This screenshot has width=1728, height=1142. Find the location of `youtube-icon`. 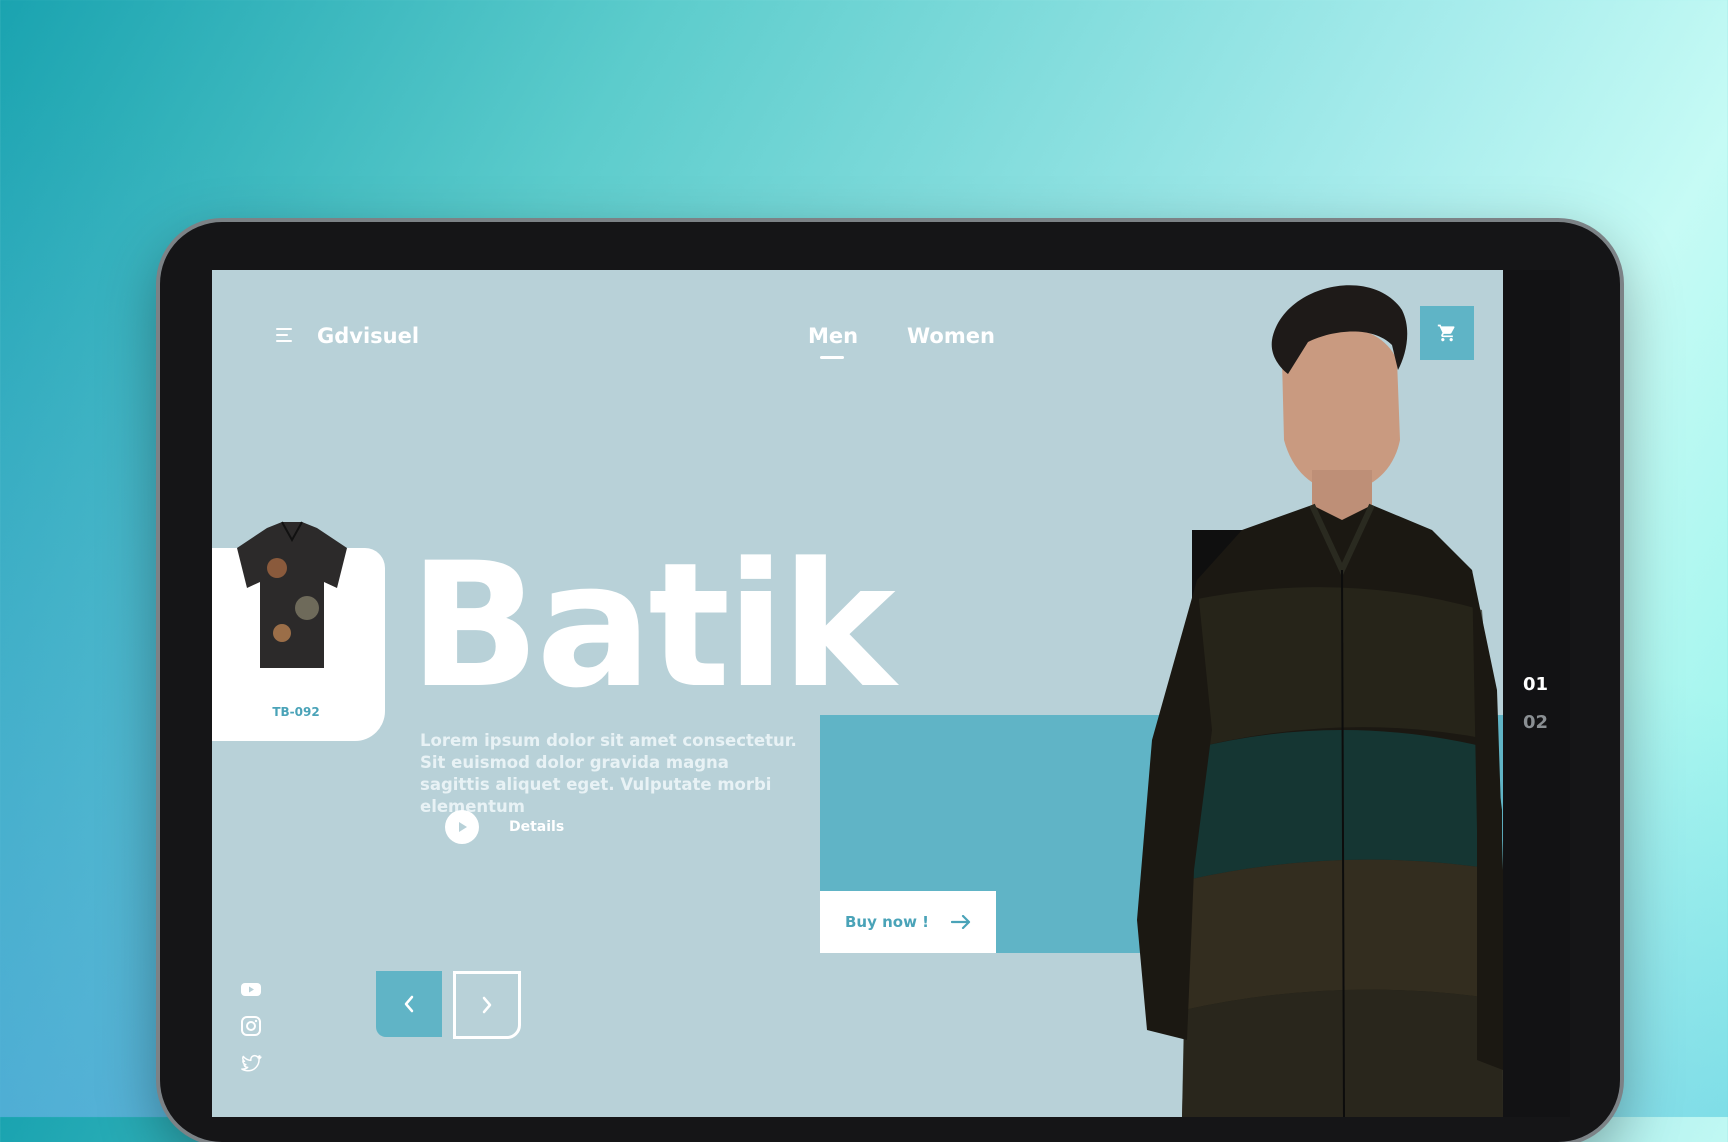

youtube-icon is located at coordinates (251, 989).